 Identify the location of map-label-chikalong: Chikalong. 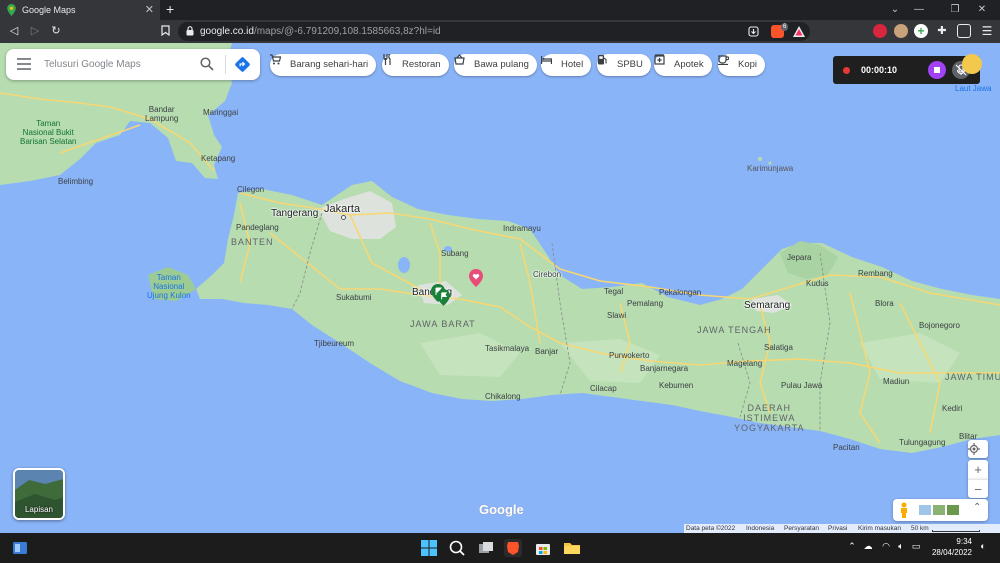
(503, 396).